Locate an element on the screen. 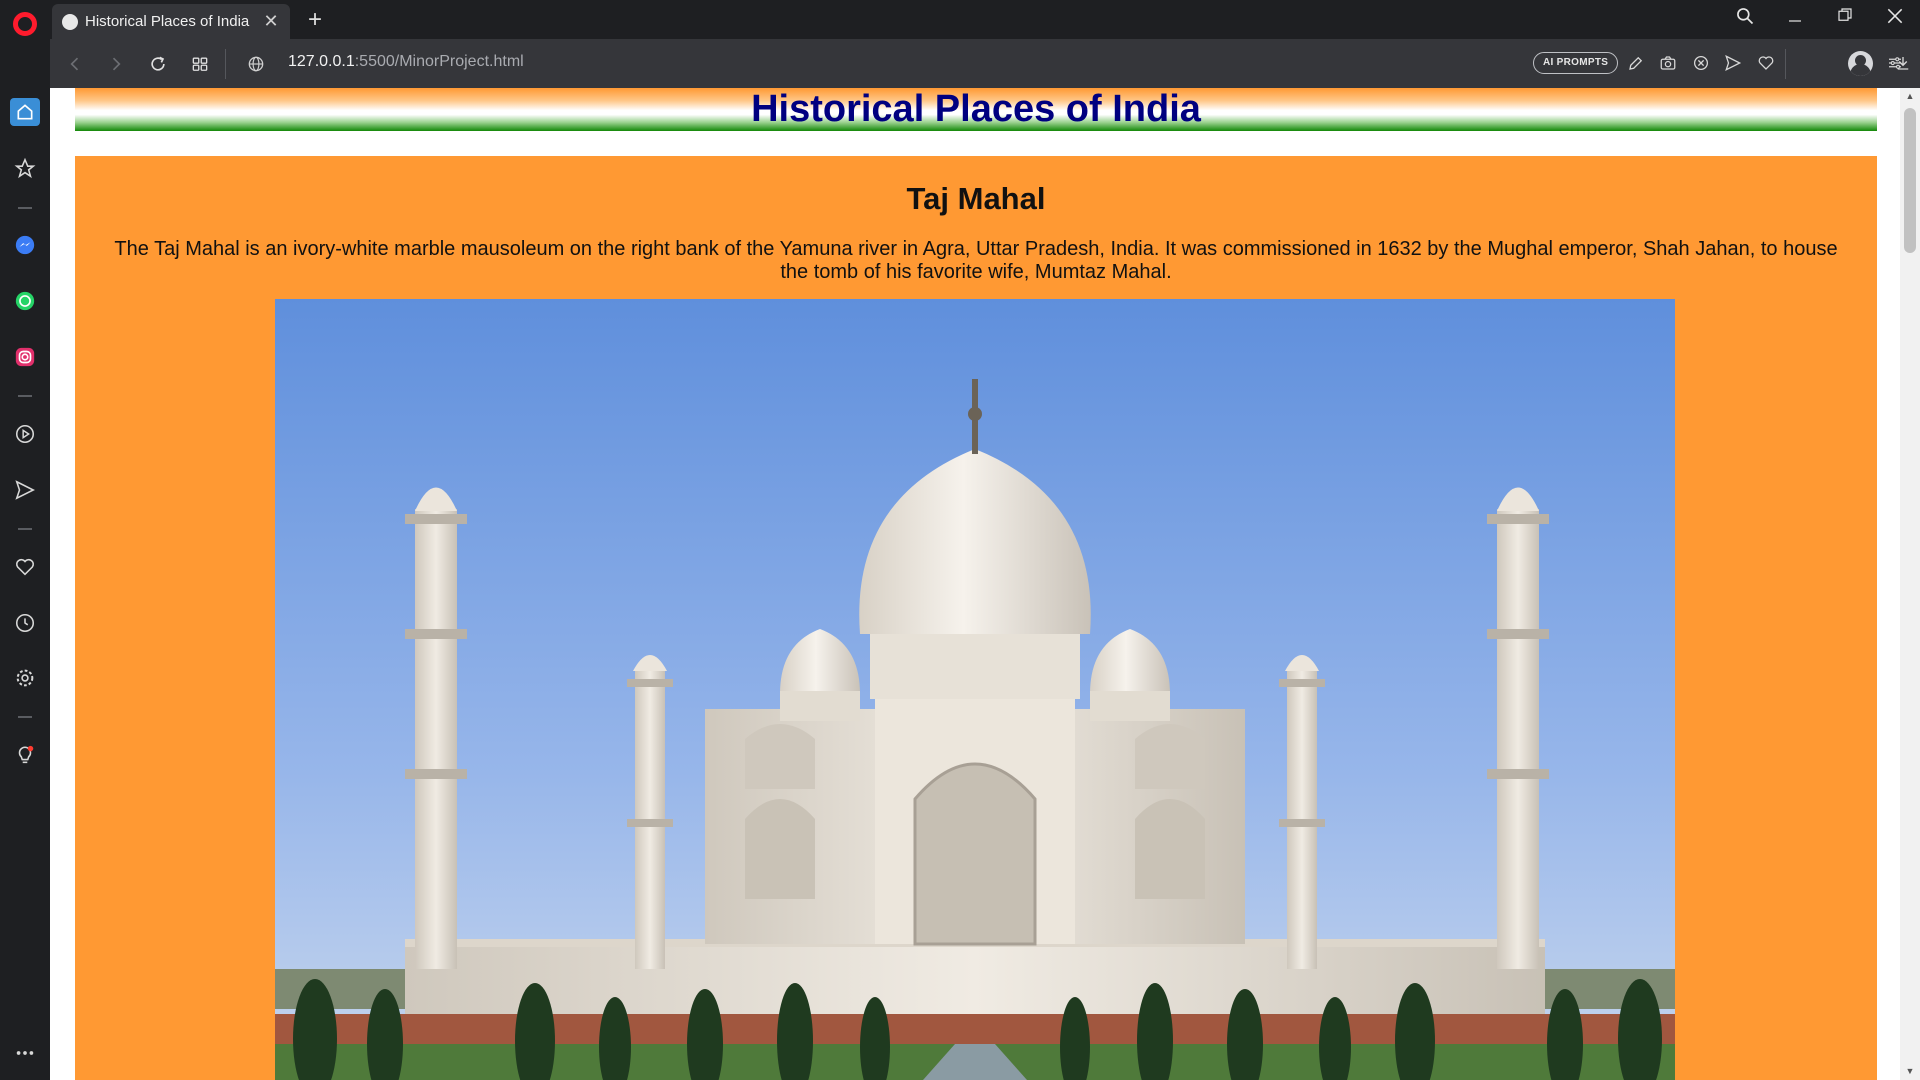 This screenshot has width=1920, height=1080. tricolor-header: Historical Places of India is located at coordinates (976, 109).